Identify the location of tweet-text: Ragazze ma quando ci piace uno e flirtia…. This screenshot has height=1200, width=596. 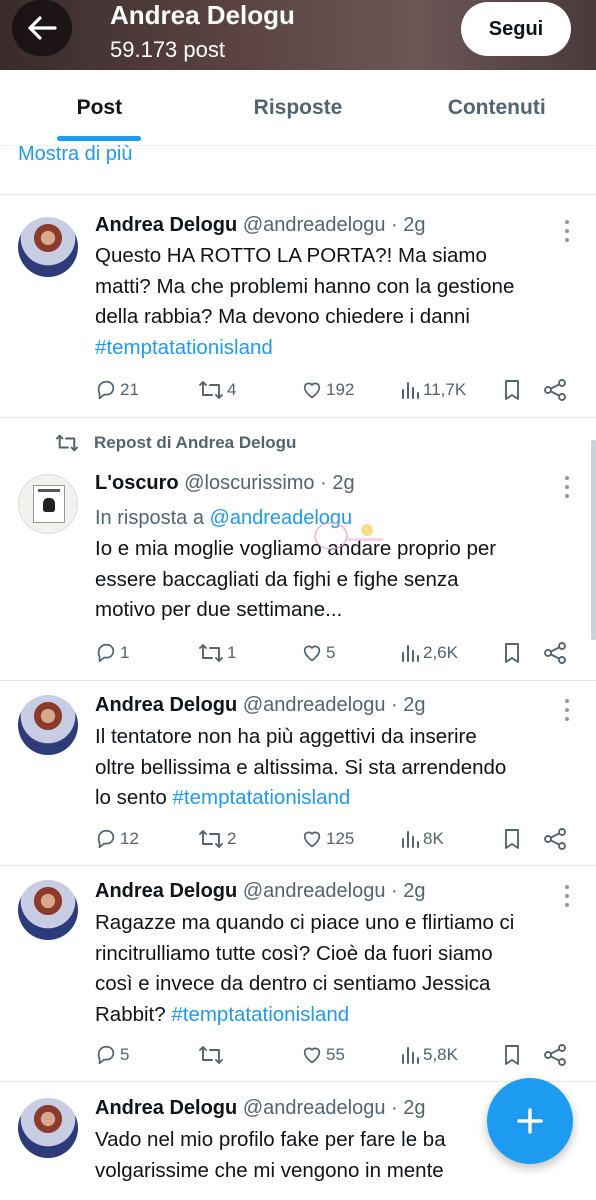
(337, 969).